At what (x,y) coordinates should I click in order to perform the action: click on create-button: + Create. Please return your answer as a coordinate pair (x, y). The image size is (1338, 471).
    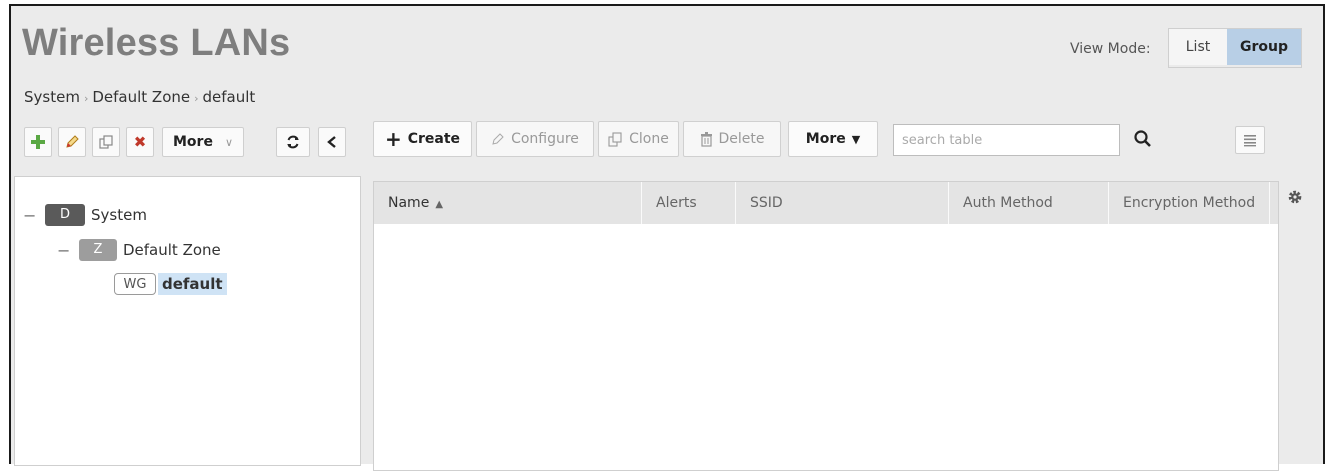
    Looking at the image, I should click on (422, 139).